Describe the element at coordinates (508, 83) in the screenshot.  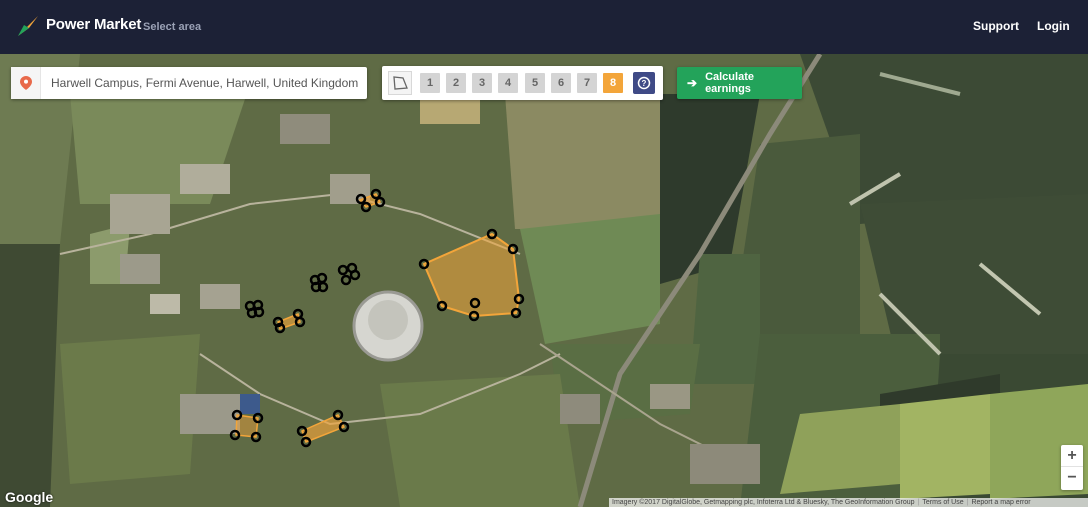
I see `area-button-4: 4` at that location.